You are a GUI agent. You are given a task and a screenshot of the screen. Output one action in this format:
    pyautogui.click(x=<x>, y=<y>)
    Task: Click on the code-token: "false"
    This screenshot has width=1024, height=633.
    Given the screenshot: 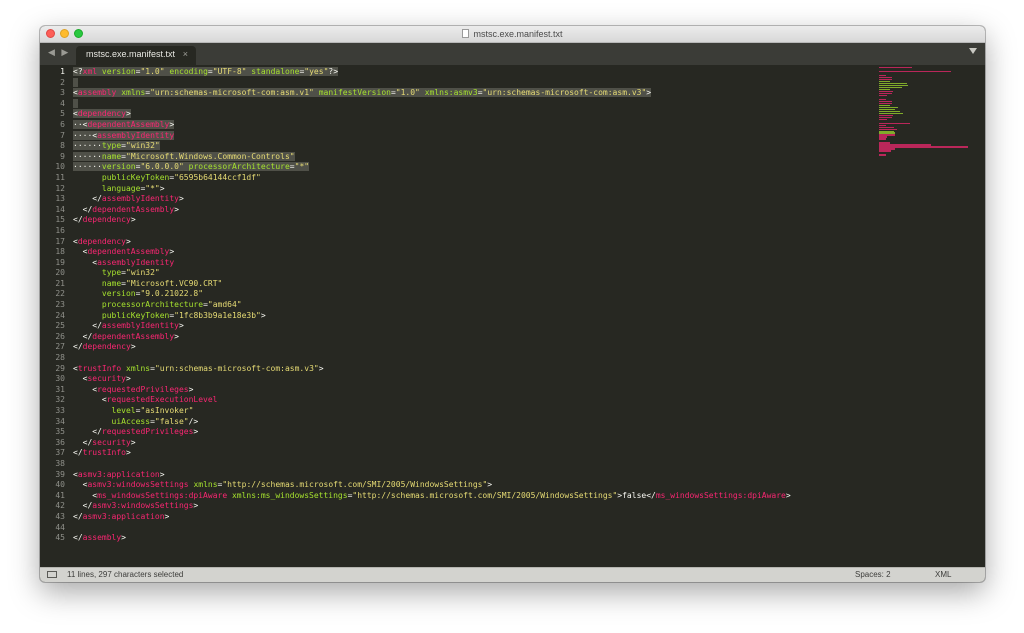 What is the action you would take?
    pyautogui.click(x=171, y=421)
    